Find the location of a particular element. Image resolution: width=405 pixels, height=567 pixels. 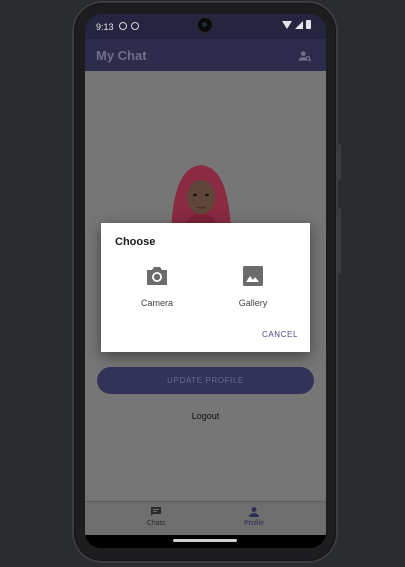

camera-option: Camera is located at coordinates (157, 286).